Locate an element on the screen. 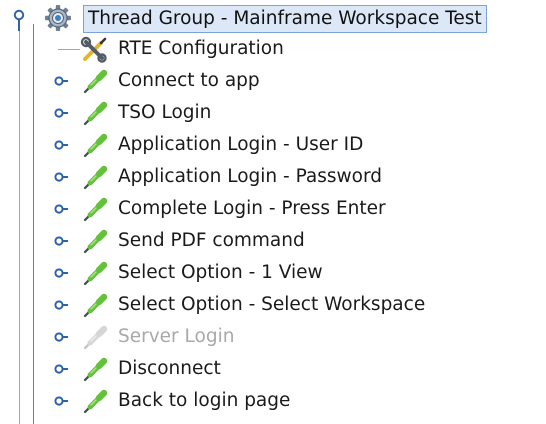  tree-node-label: Select Option - Select Workspace is located at coordinates (271, 305).